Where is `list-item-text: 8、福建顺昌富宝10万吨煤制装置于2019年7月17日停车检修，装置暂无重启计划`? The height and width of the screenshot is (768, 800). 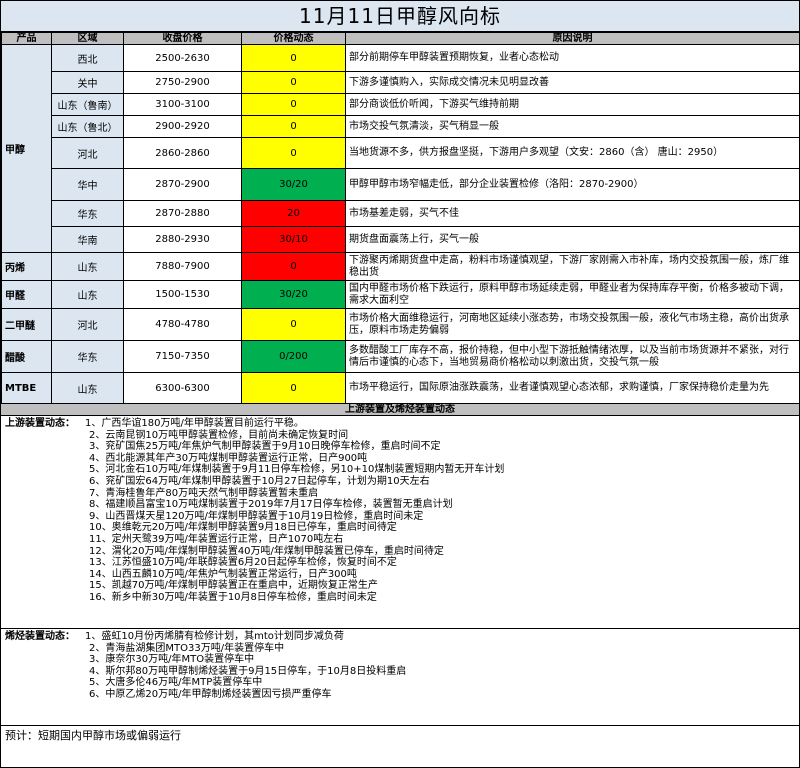 list-item-text: 8、福建顺昌富宝10万吨煤制装置于2019年7月17日停车检修，装置暂无重启计划 is located at coordinates (271, 505).